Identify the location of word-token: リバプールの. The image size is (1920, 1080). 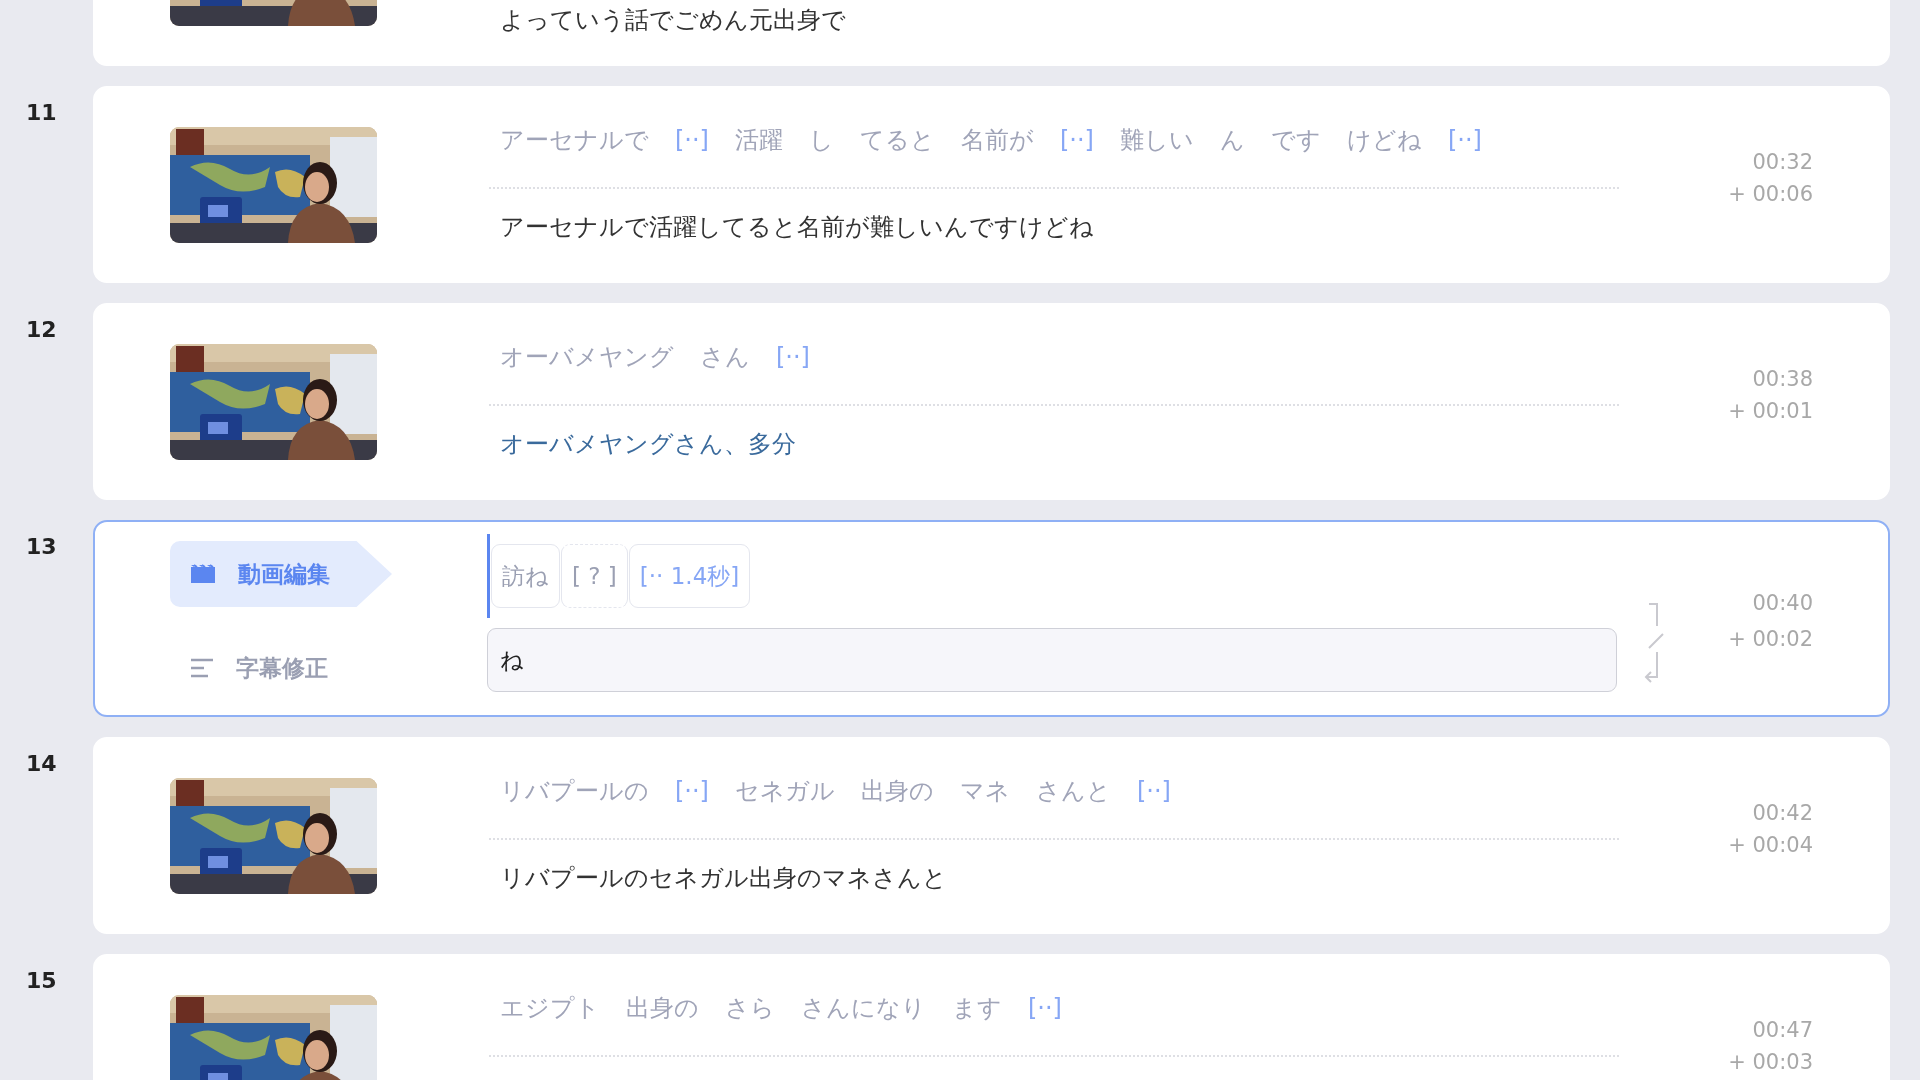
(574, 791).